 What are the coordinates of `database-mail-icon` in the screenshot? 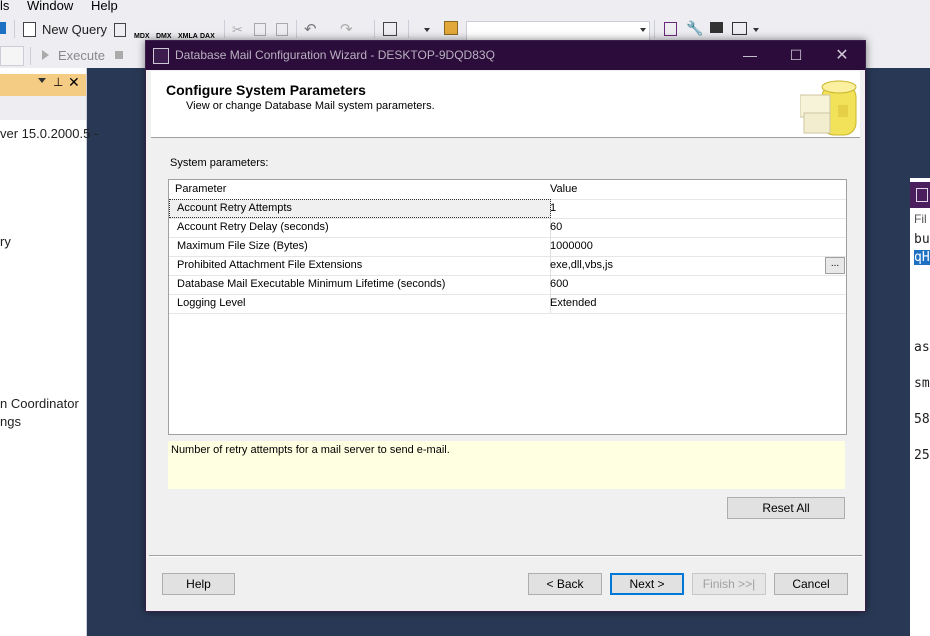 It's located at (828, 108).